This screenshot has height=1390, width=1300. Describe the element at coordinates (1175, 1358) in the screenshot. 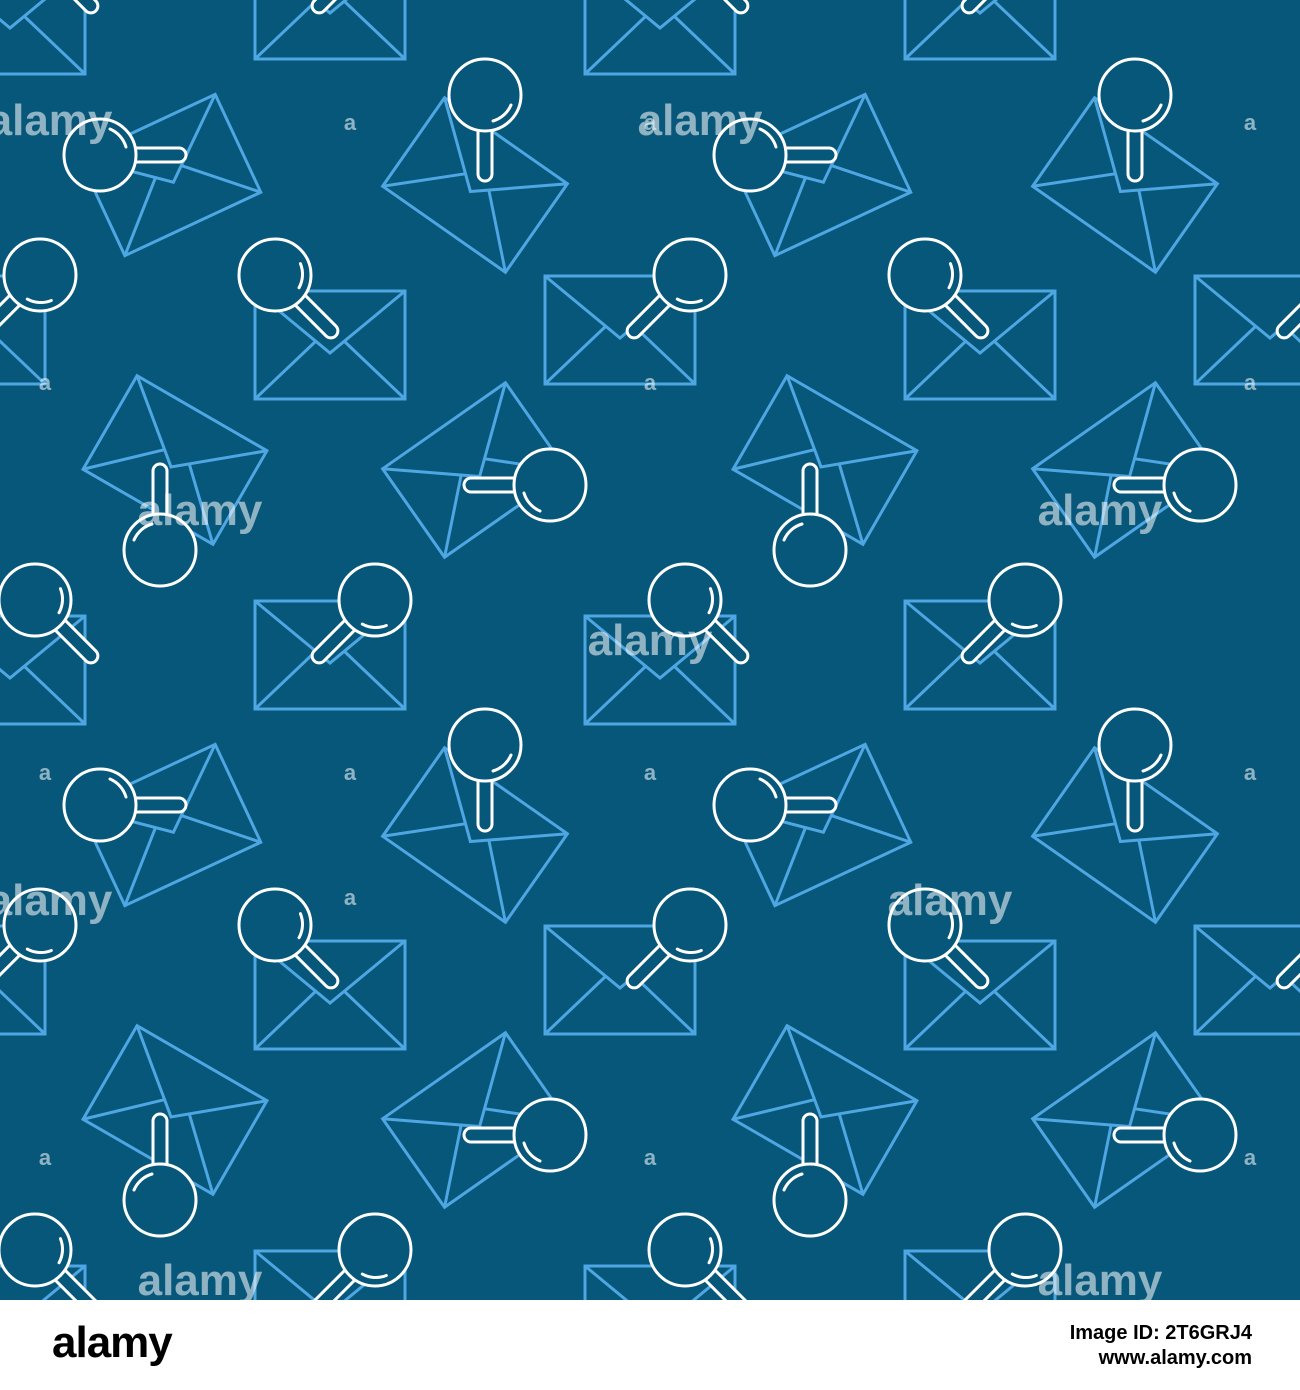

I see `site-url: www.alamy.com` at that location.